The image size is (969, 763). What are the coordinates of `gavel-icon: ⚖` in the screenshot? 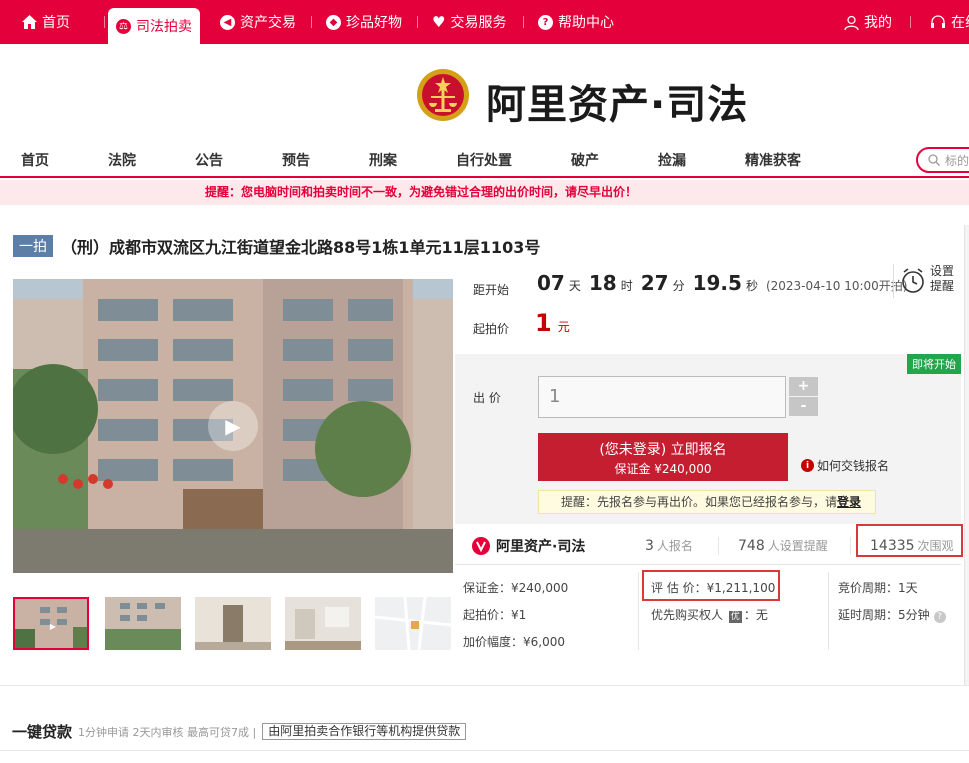 It's located at (123, 26).